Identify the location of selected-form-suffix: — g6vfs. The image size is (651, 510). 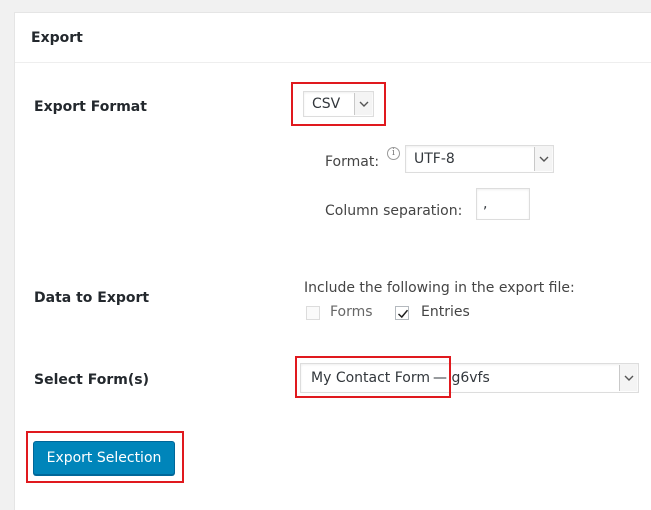
(461, 378).